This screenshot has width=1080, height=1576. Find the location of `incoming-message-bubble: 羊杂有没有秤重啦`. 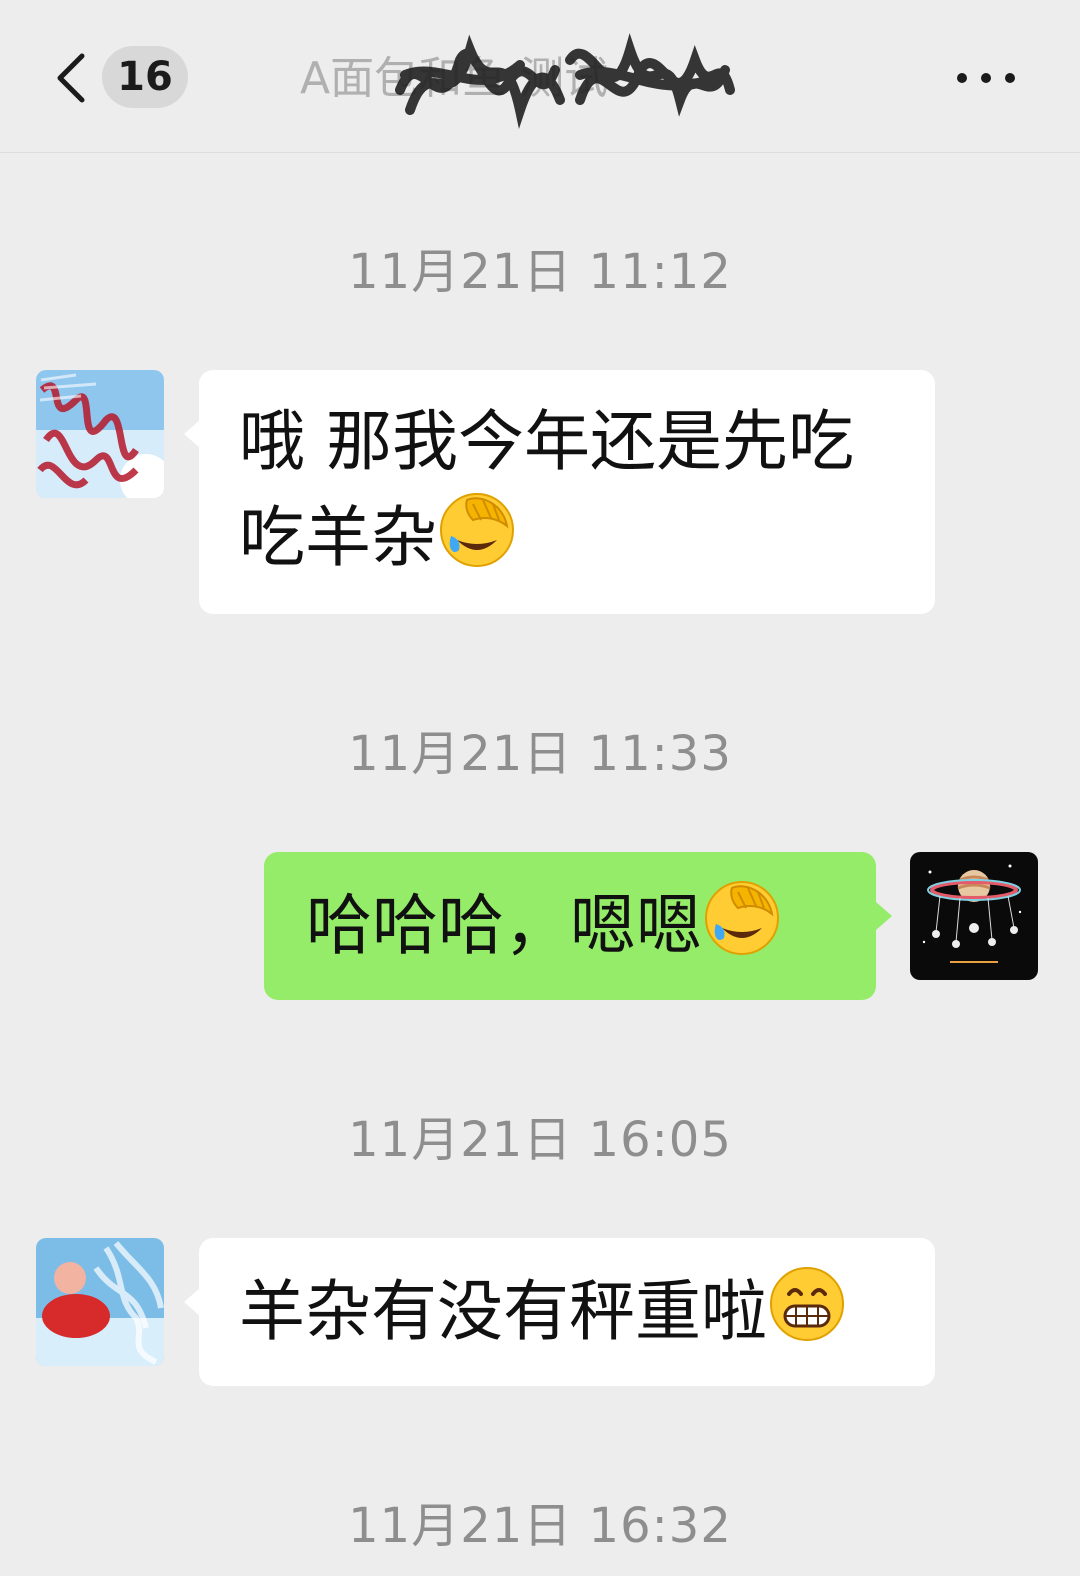

incoming-message-bubble: 羊杂有没有秤重啦 is located at coordinates (567, 1312).